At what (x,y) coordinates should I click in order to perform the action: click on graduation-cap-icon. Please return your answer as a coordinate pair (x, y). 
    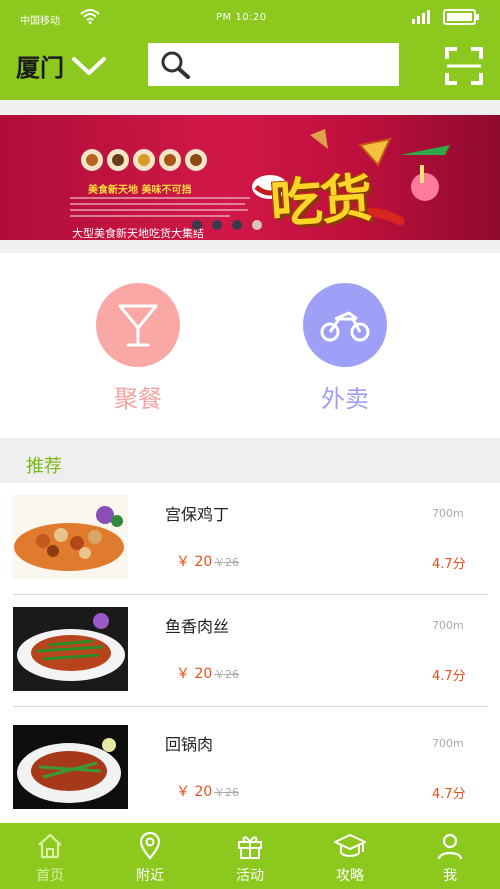
    Looking at the image, I should click on (350, 846).